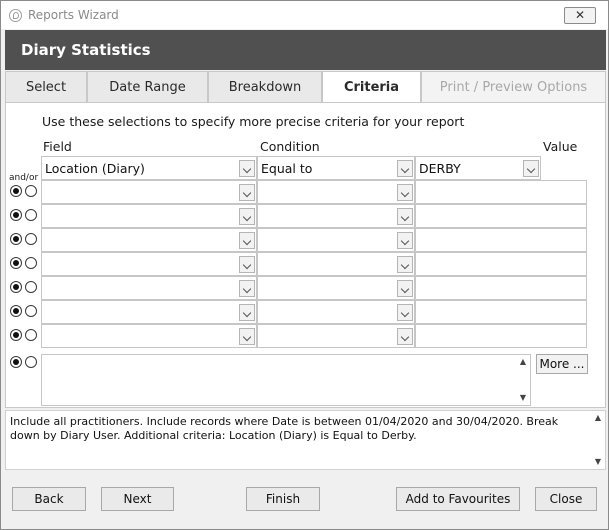 Image resolution: width=609 pixels, height=530 pixels. Describe the element at coordinates (566, 499) in the screenshot. I see `close-button: Close` at that location.